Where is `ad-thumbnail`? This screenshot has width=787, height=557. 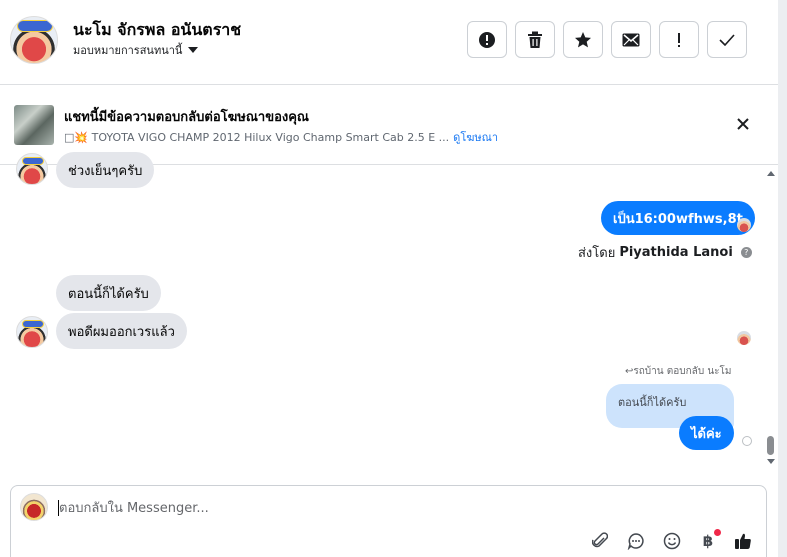 ad-thumbnail is located at coordinates (34, 125).